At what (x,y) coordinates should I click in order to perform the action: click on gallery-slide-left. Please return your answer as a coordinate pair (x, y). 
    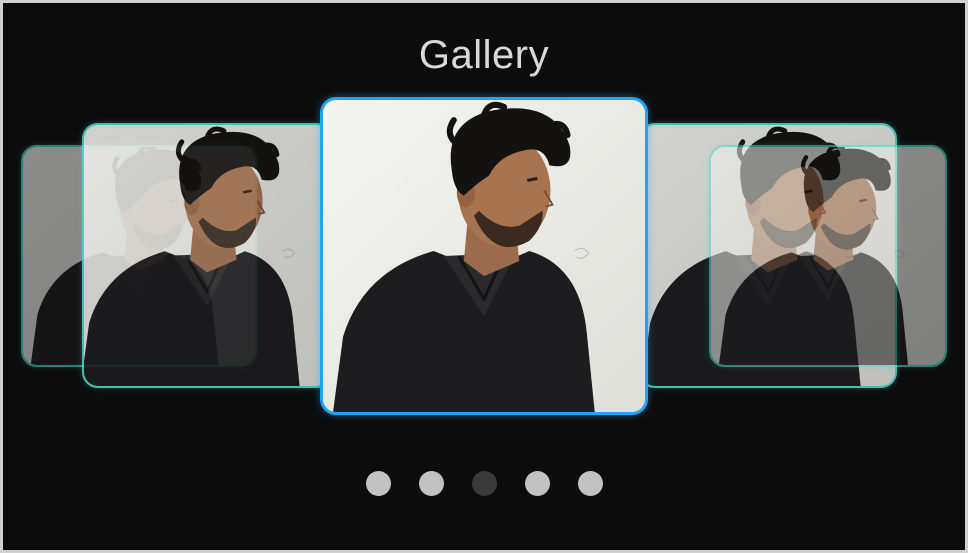
    Looking at the image, I should click on (207, 255).